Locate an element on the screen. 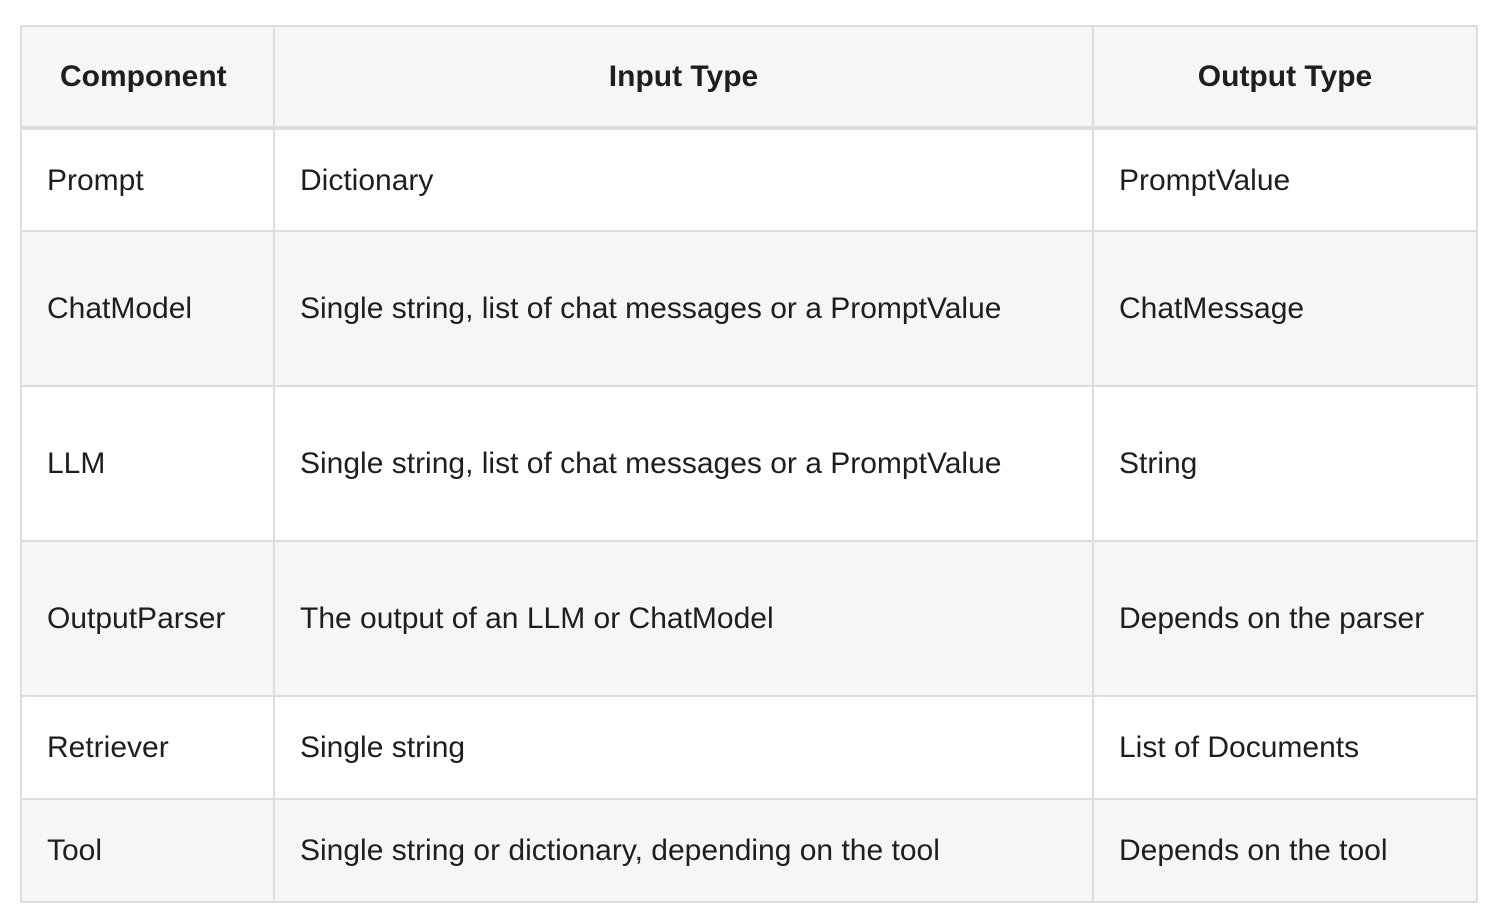 The width and height of the screenshot is (1510, 920). table-row: Prompt Dictionary PromptValue is located at coordinates (749, 179).